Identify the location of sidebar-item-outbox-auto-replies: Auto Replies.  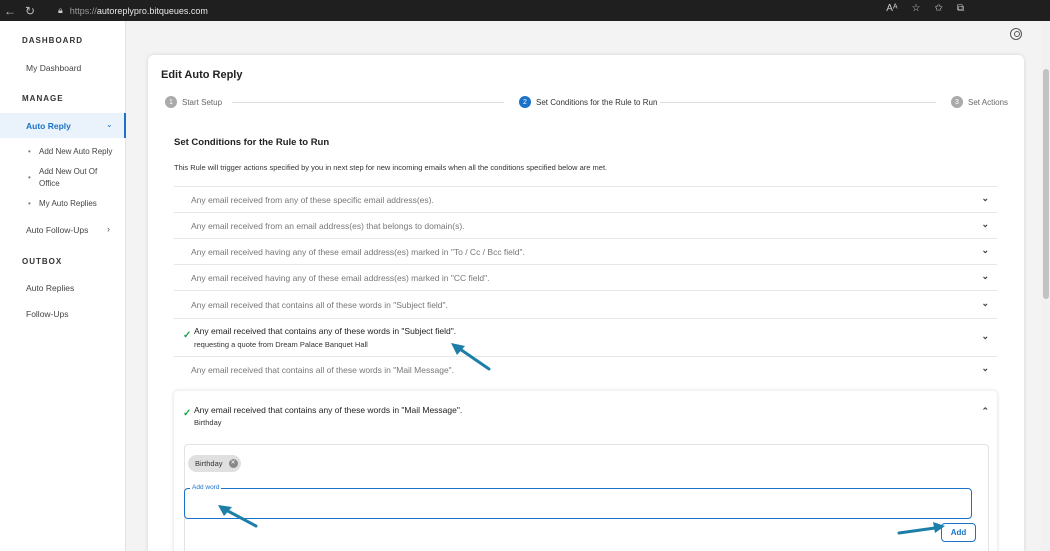
(50, 288).